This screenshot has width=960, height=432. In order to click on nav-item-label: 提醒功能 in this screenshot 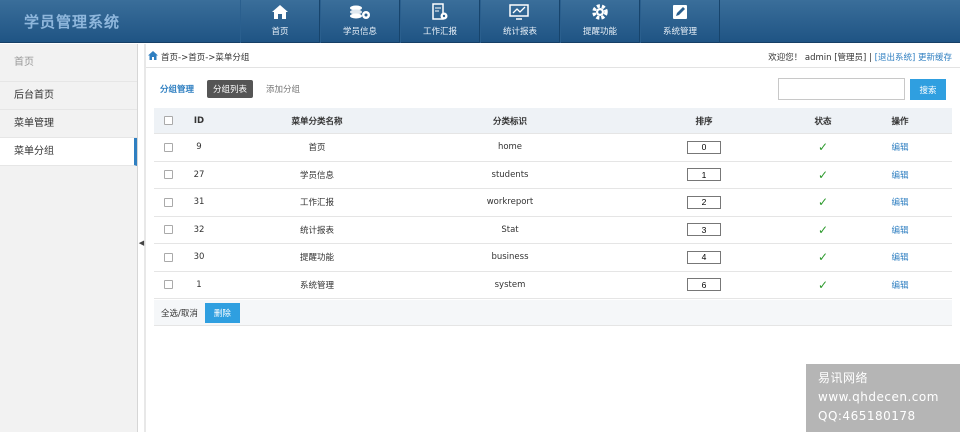, I will do `click(599, 32)`.